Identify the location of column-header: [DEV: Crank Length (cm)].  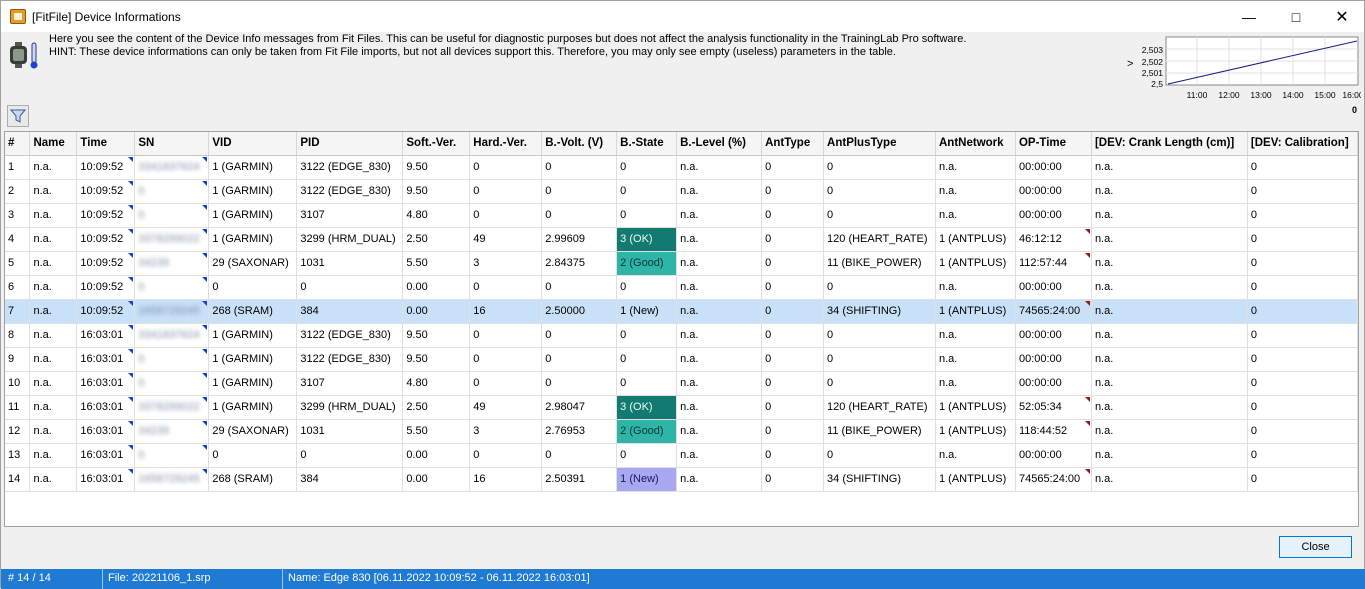
(1169, 144).